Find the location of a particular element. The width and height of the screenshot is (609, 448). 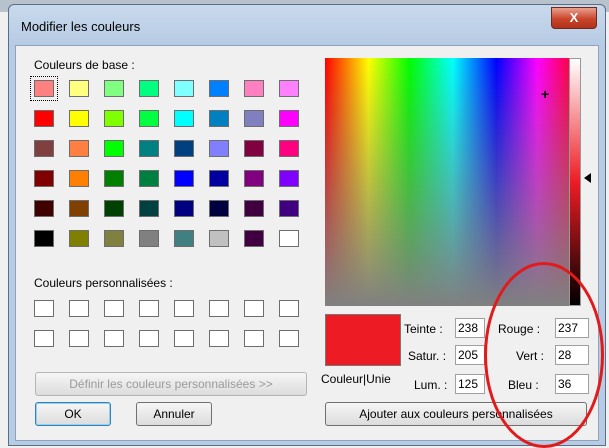

define-custom-colors-button: Définir les couleurs personnalisées >> is located at coordinates (171, 384).